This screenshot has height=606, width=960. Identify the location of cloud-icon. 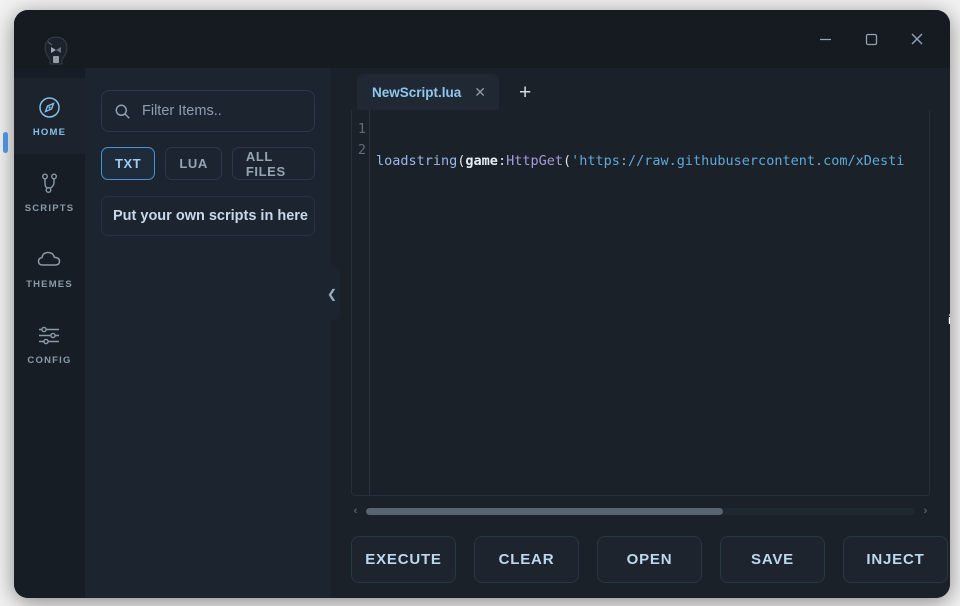
(49, 259).